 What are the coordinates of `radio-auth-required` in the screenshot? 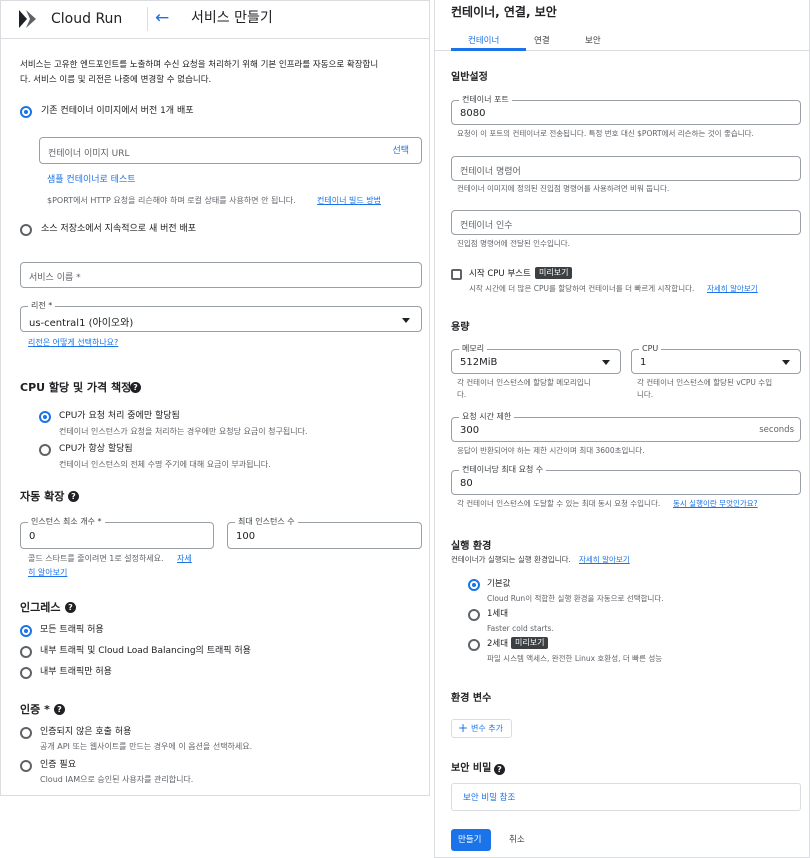 It's located at (26, 766).